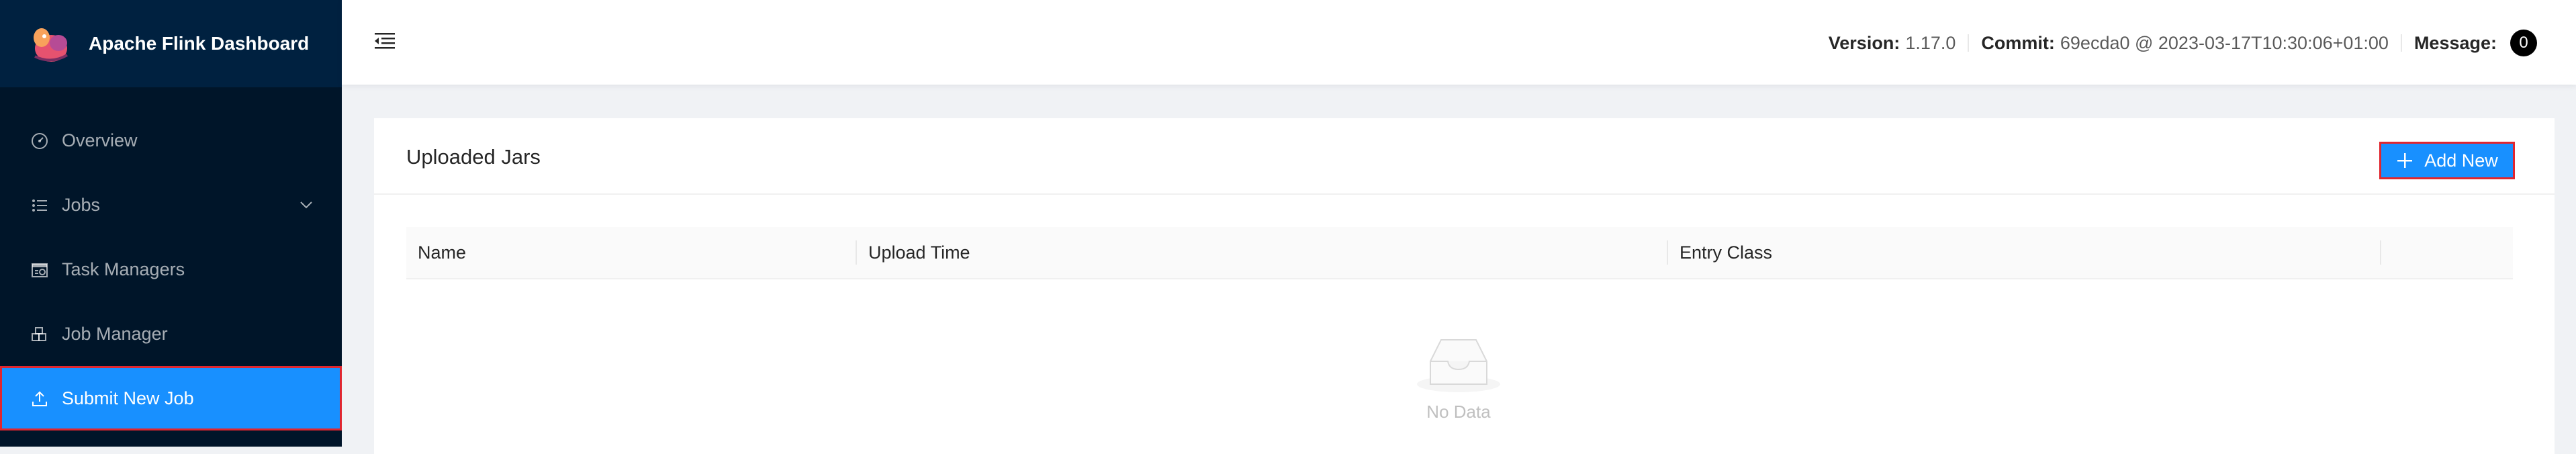 The width and height of the screenshot is (2576, 454). I want to click on plus-icon, so click(2405, 160).